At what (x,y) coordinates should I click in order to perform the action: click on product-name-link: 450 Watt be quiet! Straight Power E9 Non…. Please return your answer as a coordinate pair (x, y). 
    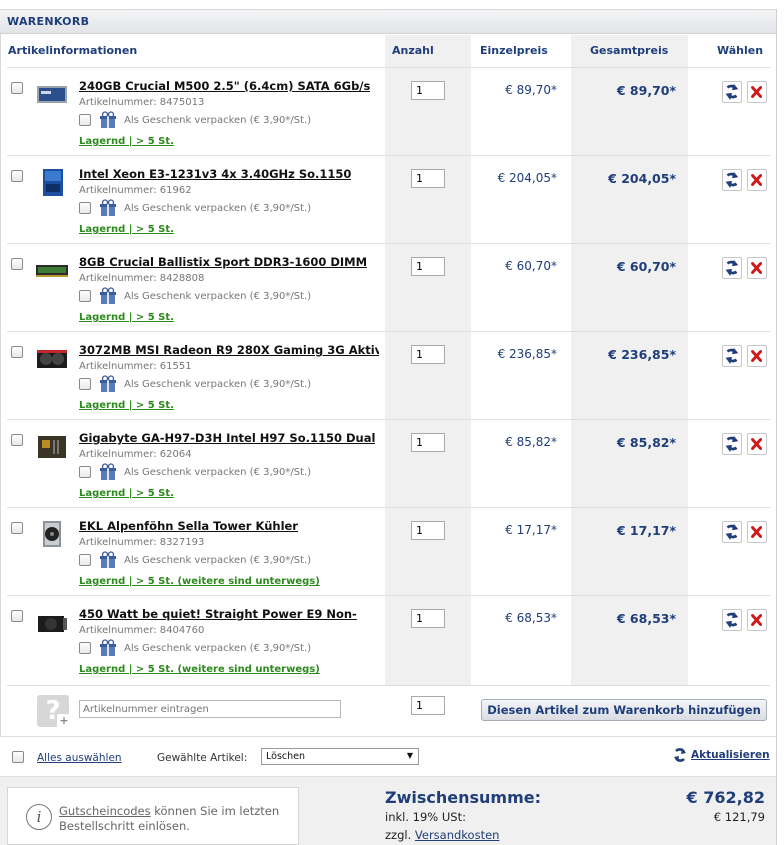
    Looking at the image, I should click on (218, 614).